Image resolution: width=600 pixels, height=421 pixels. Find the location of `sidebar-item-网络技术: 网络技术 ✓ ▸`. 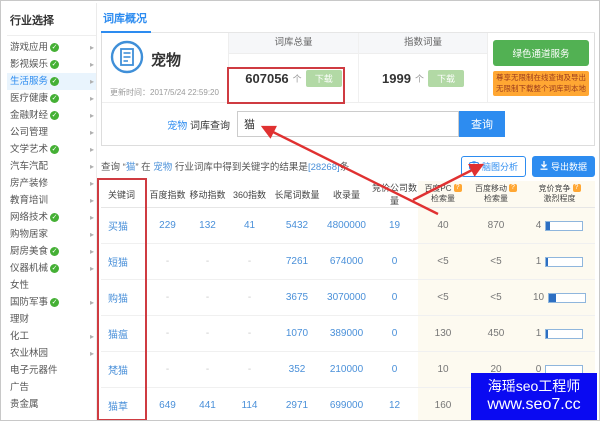

sidebar-item-网络技术: 网络技术 ✓ ▸ is located at coordinates (51, 217).